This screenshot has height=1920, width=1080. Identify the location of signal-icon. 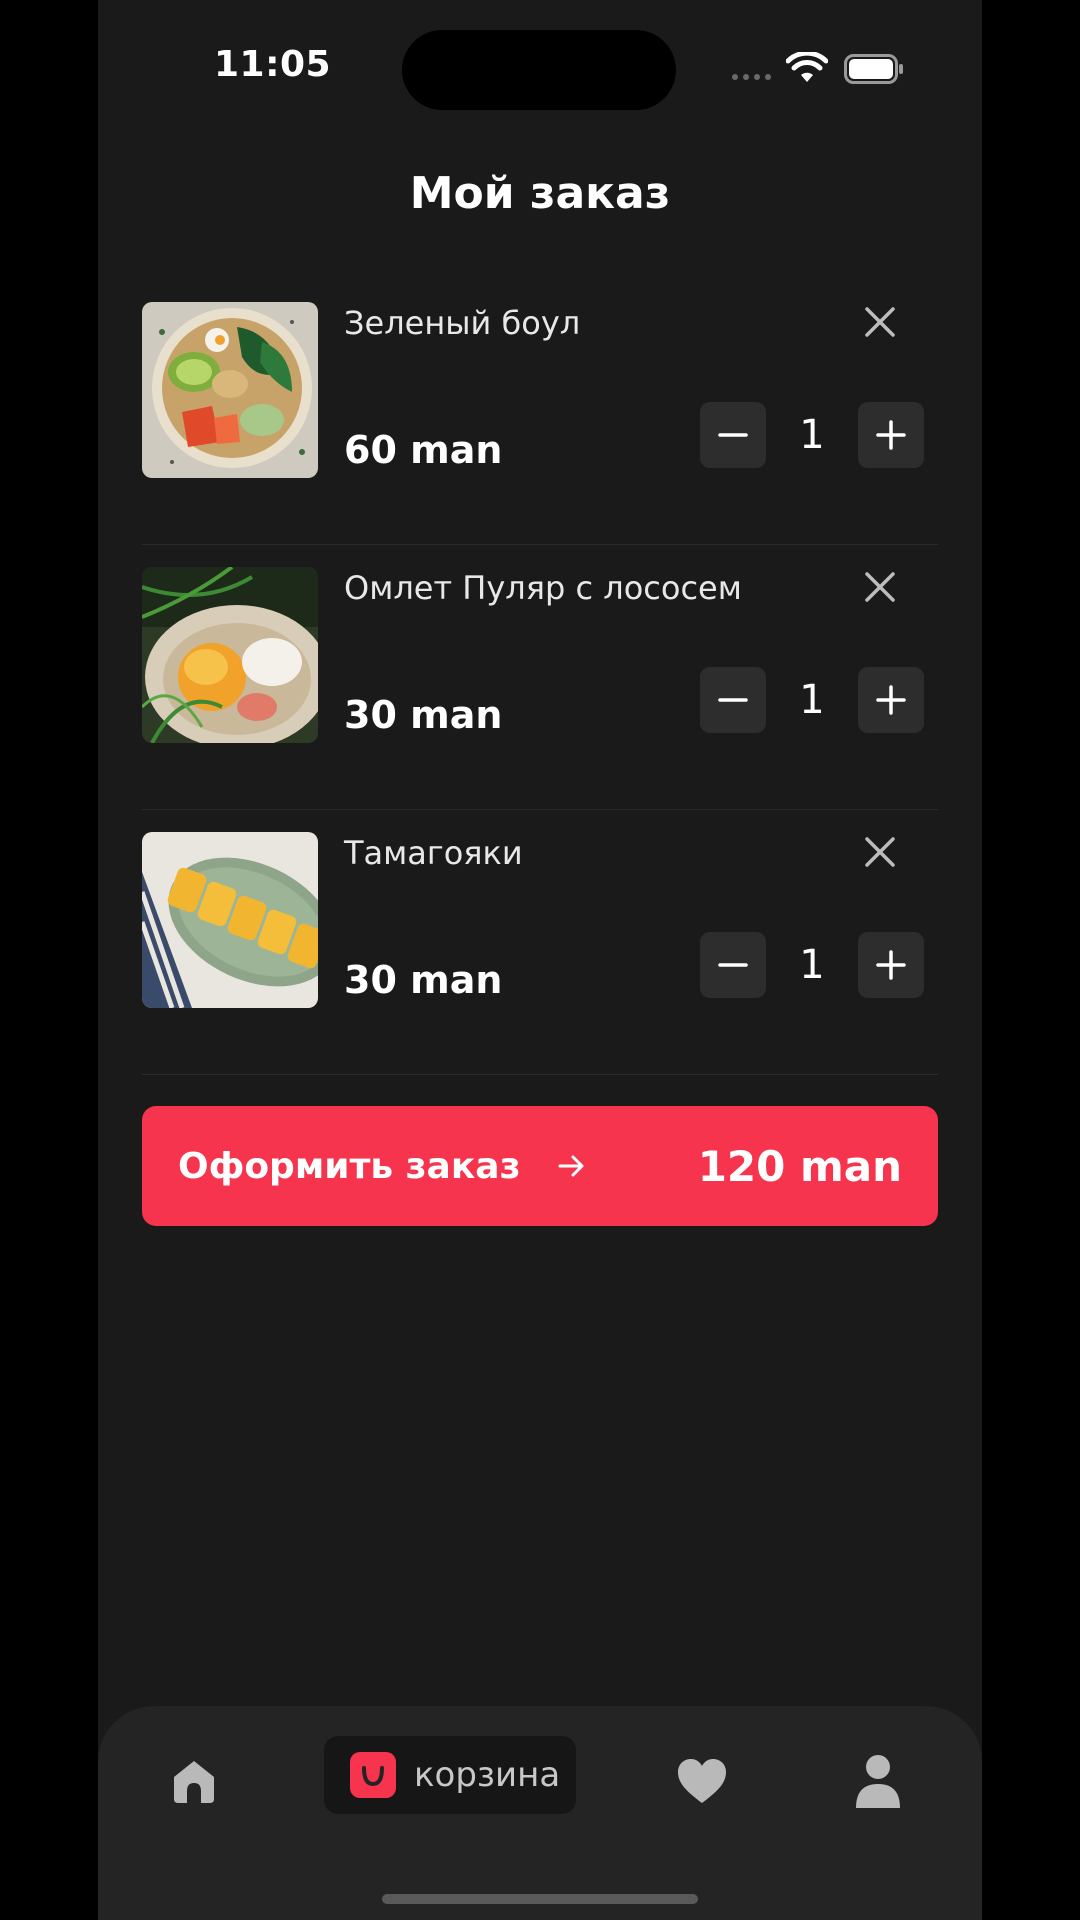
(751, 77).